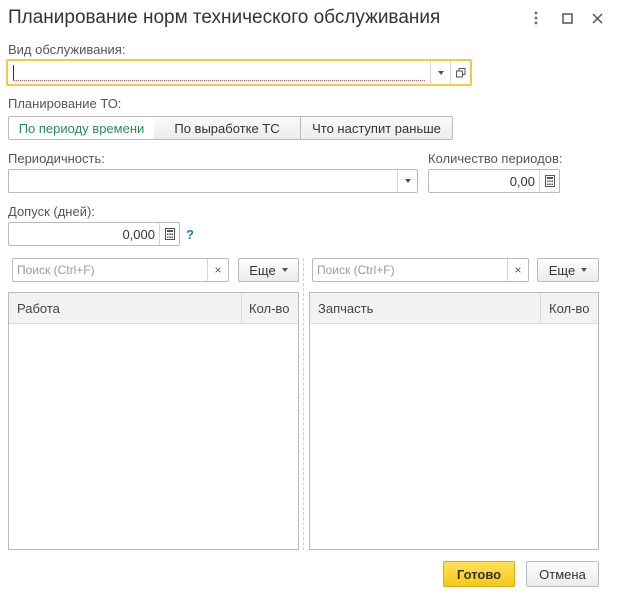  I want to click on planning-option-whichever-first: Что наступит раньше, so click(377, 128).